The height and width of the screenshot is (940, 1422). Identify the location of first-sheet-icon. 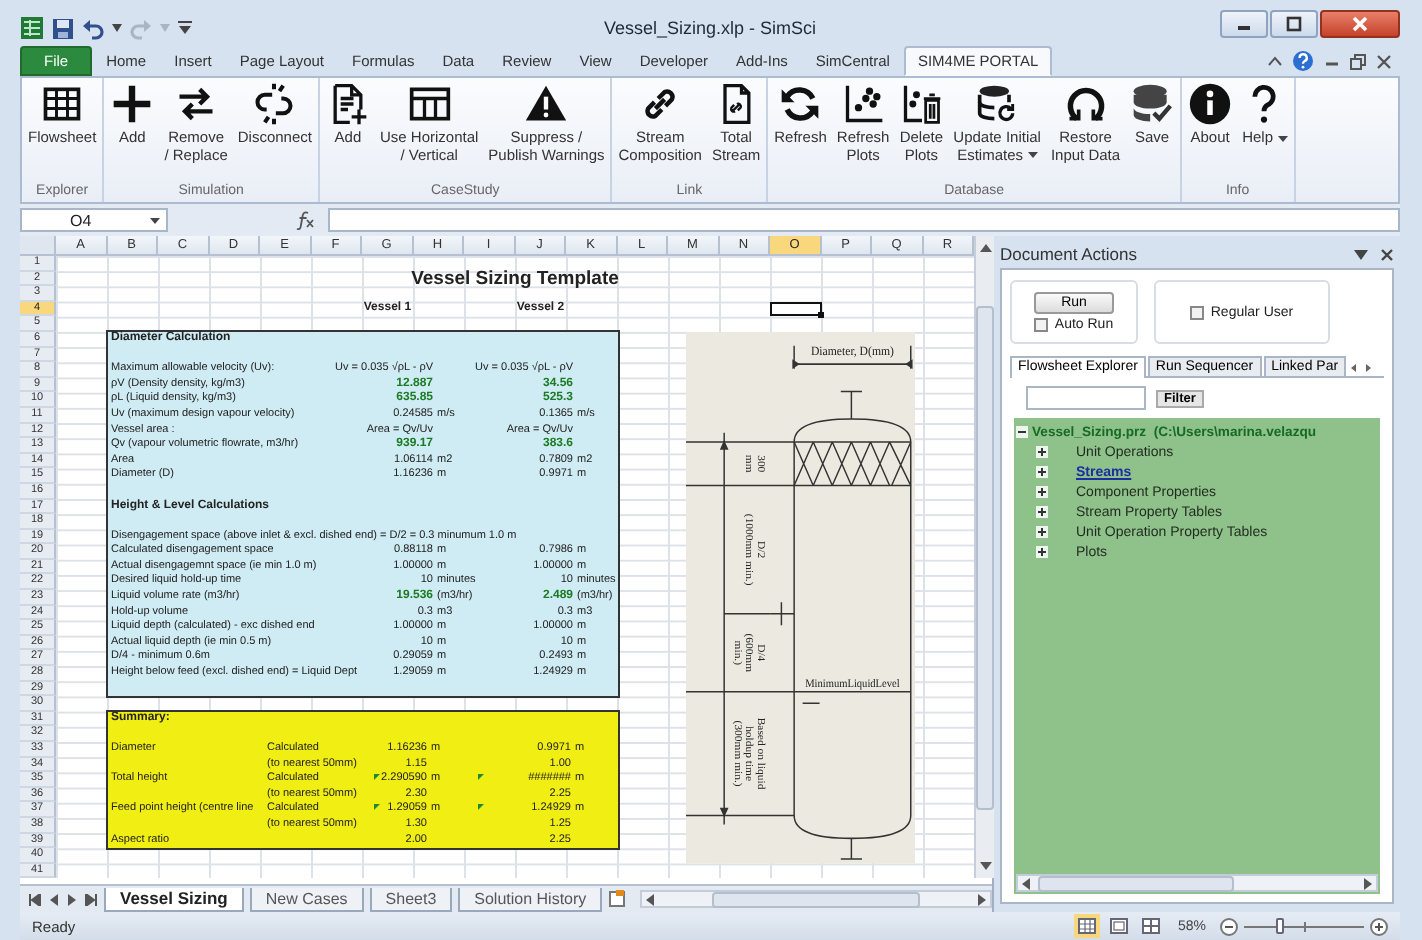
(35, 899).